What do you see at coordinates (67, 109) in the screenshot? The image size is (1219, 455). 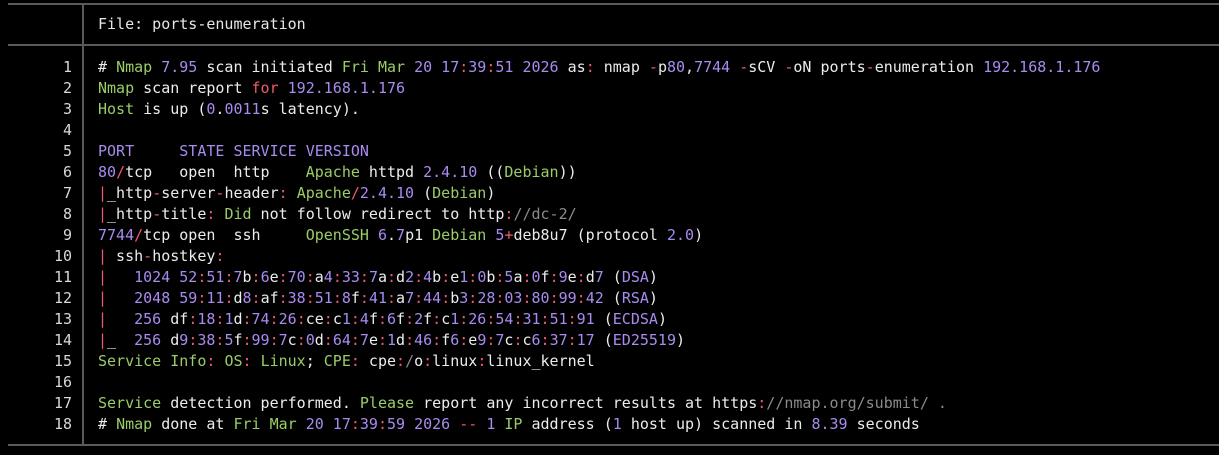 I see `line-number: 3` at bounding box center [67, 109].